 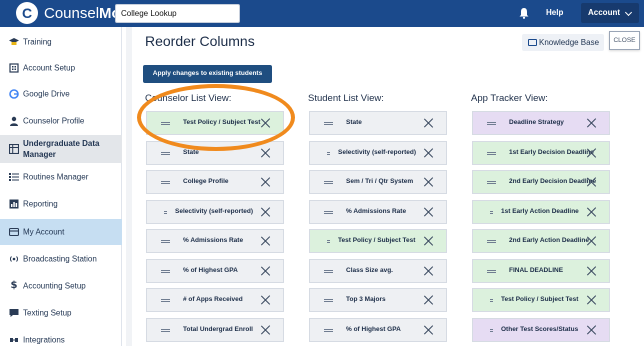 I want to click on student-list-row: State, so click(x=378, y=123).